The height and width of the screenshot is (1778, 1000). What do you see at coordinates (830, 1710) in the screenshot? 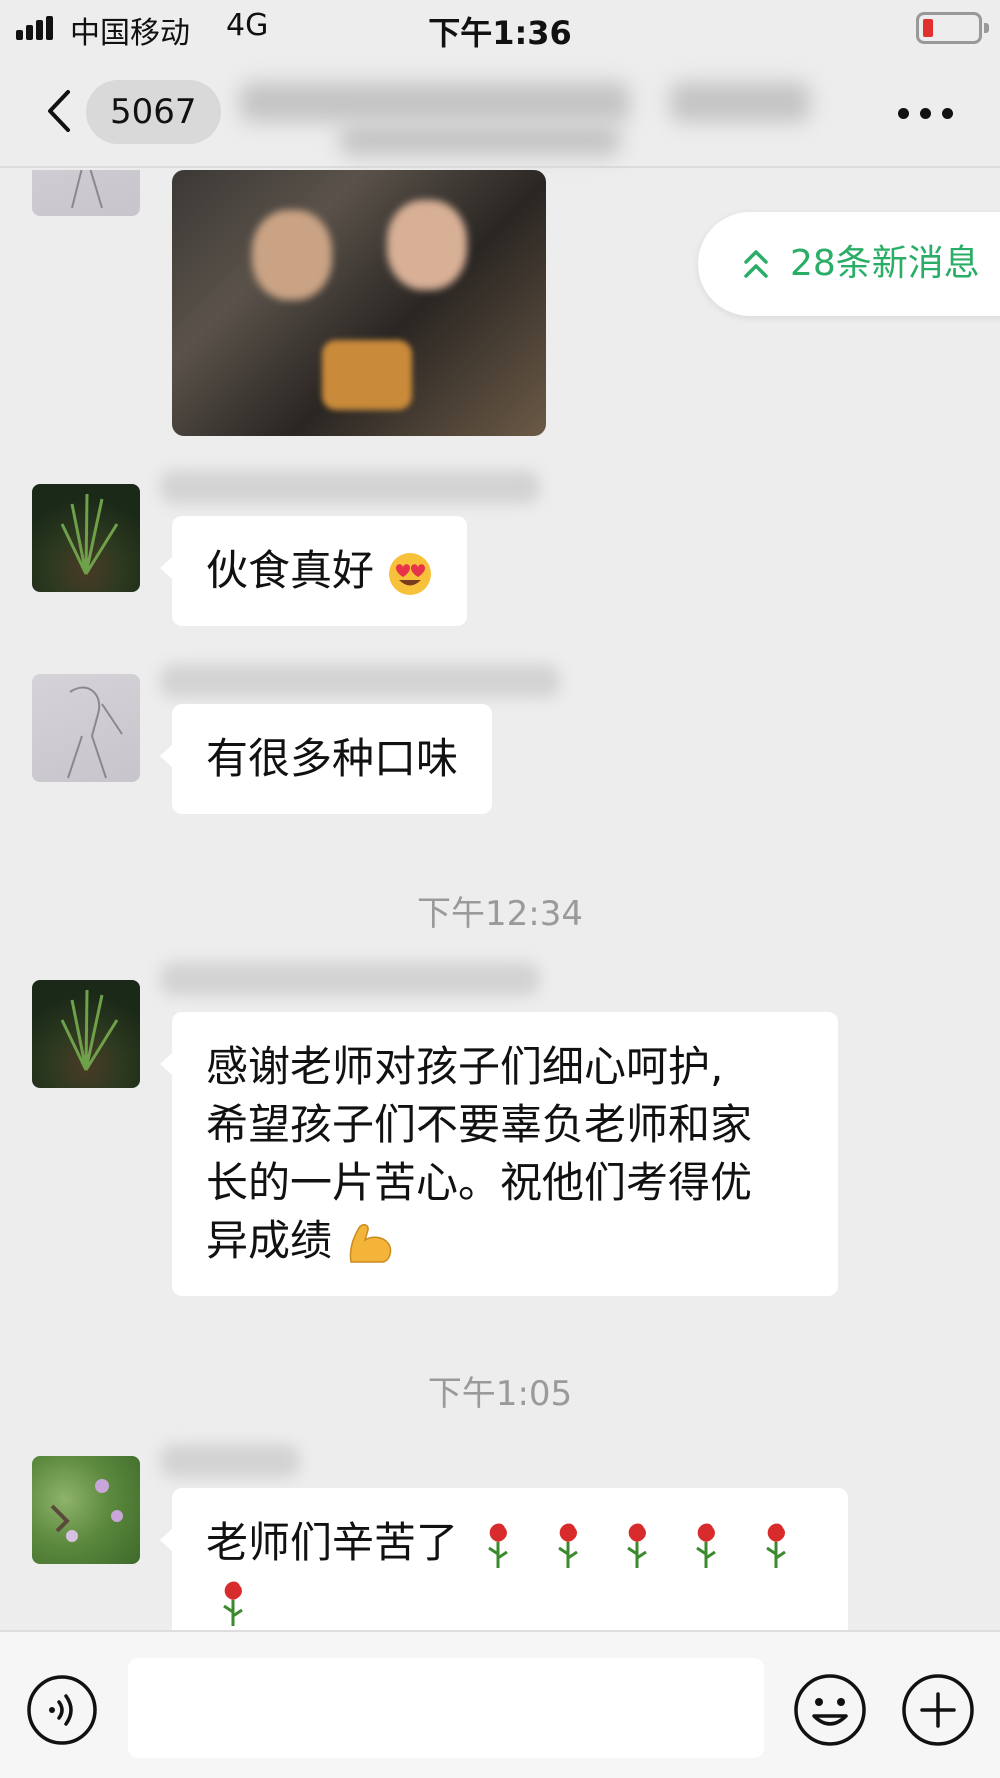
I see `emoji-icon` at bounding box center [830, 1710].